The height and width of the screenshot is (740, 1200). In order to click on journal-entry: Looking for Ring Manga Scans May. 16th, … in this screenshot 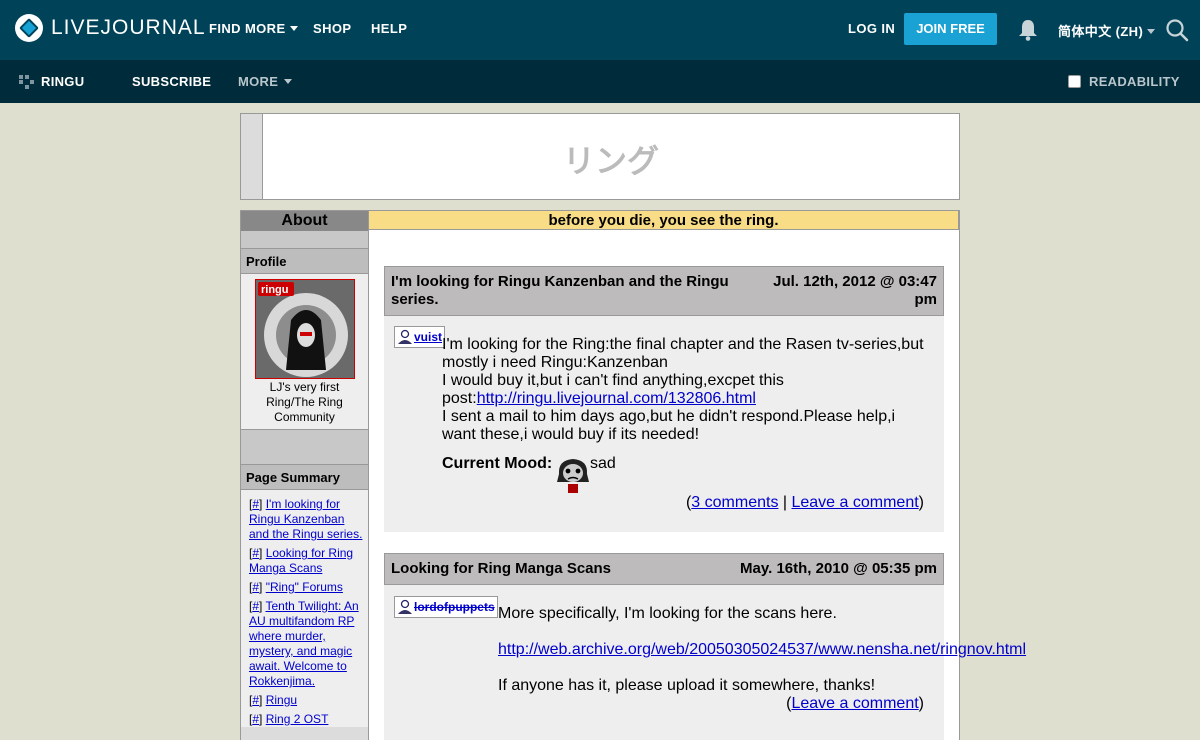, I will do `click(705, 646)`.